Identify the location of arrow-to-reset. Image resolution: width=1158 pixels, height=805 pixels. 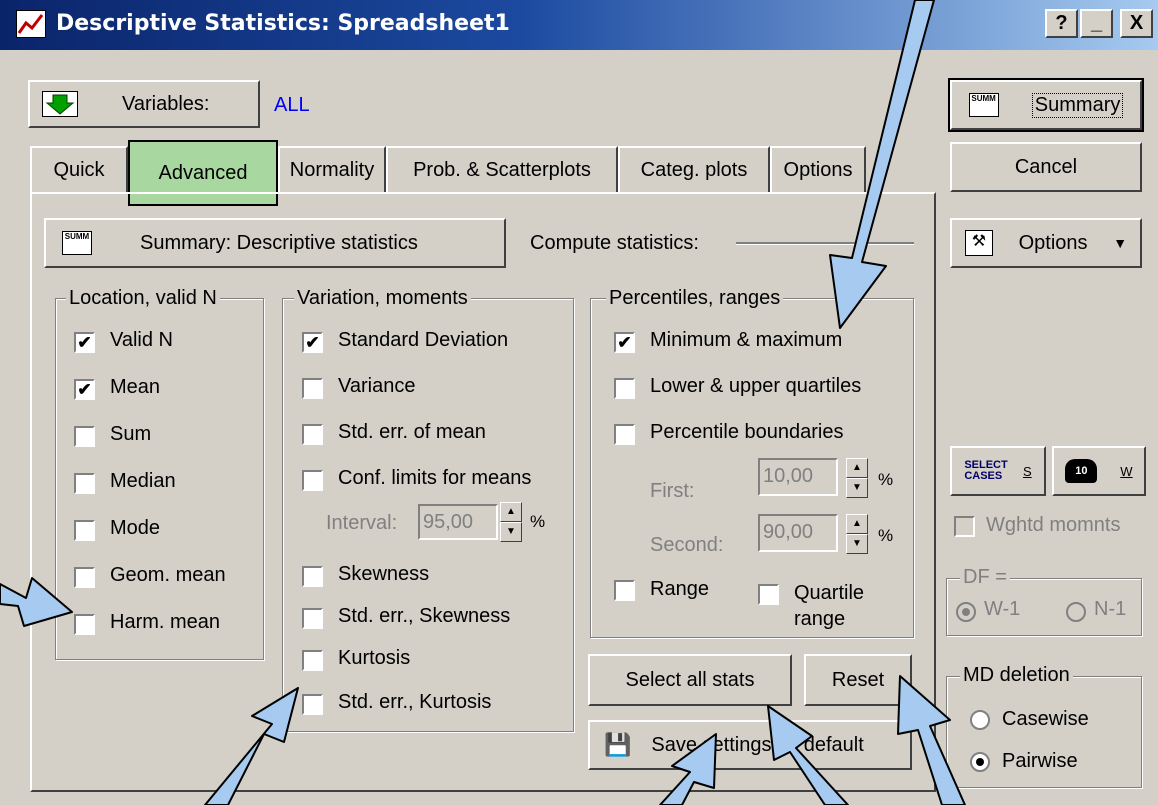
(931, 740).